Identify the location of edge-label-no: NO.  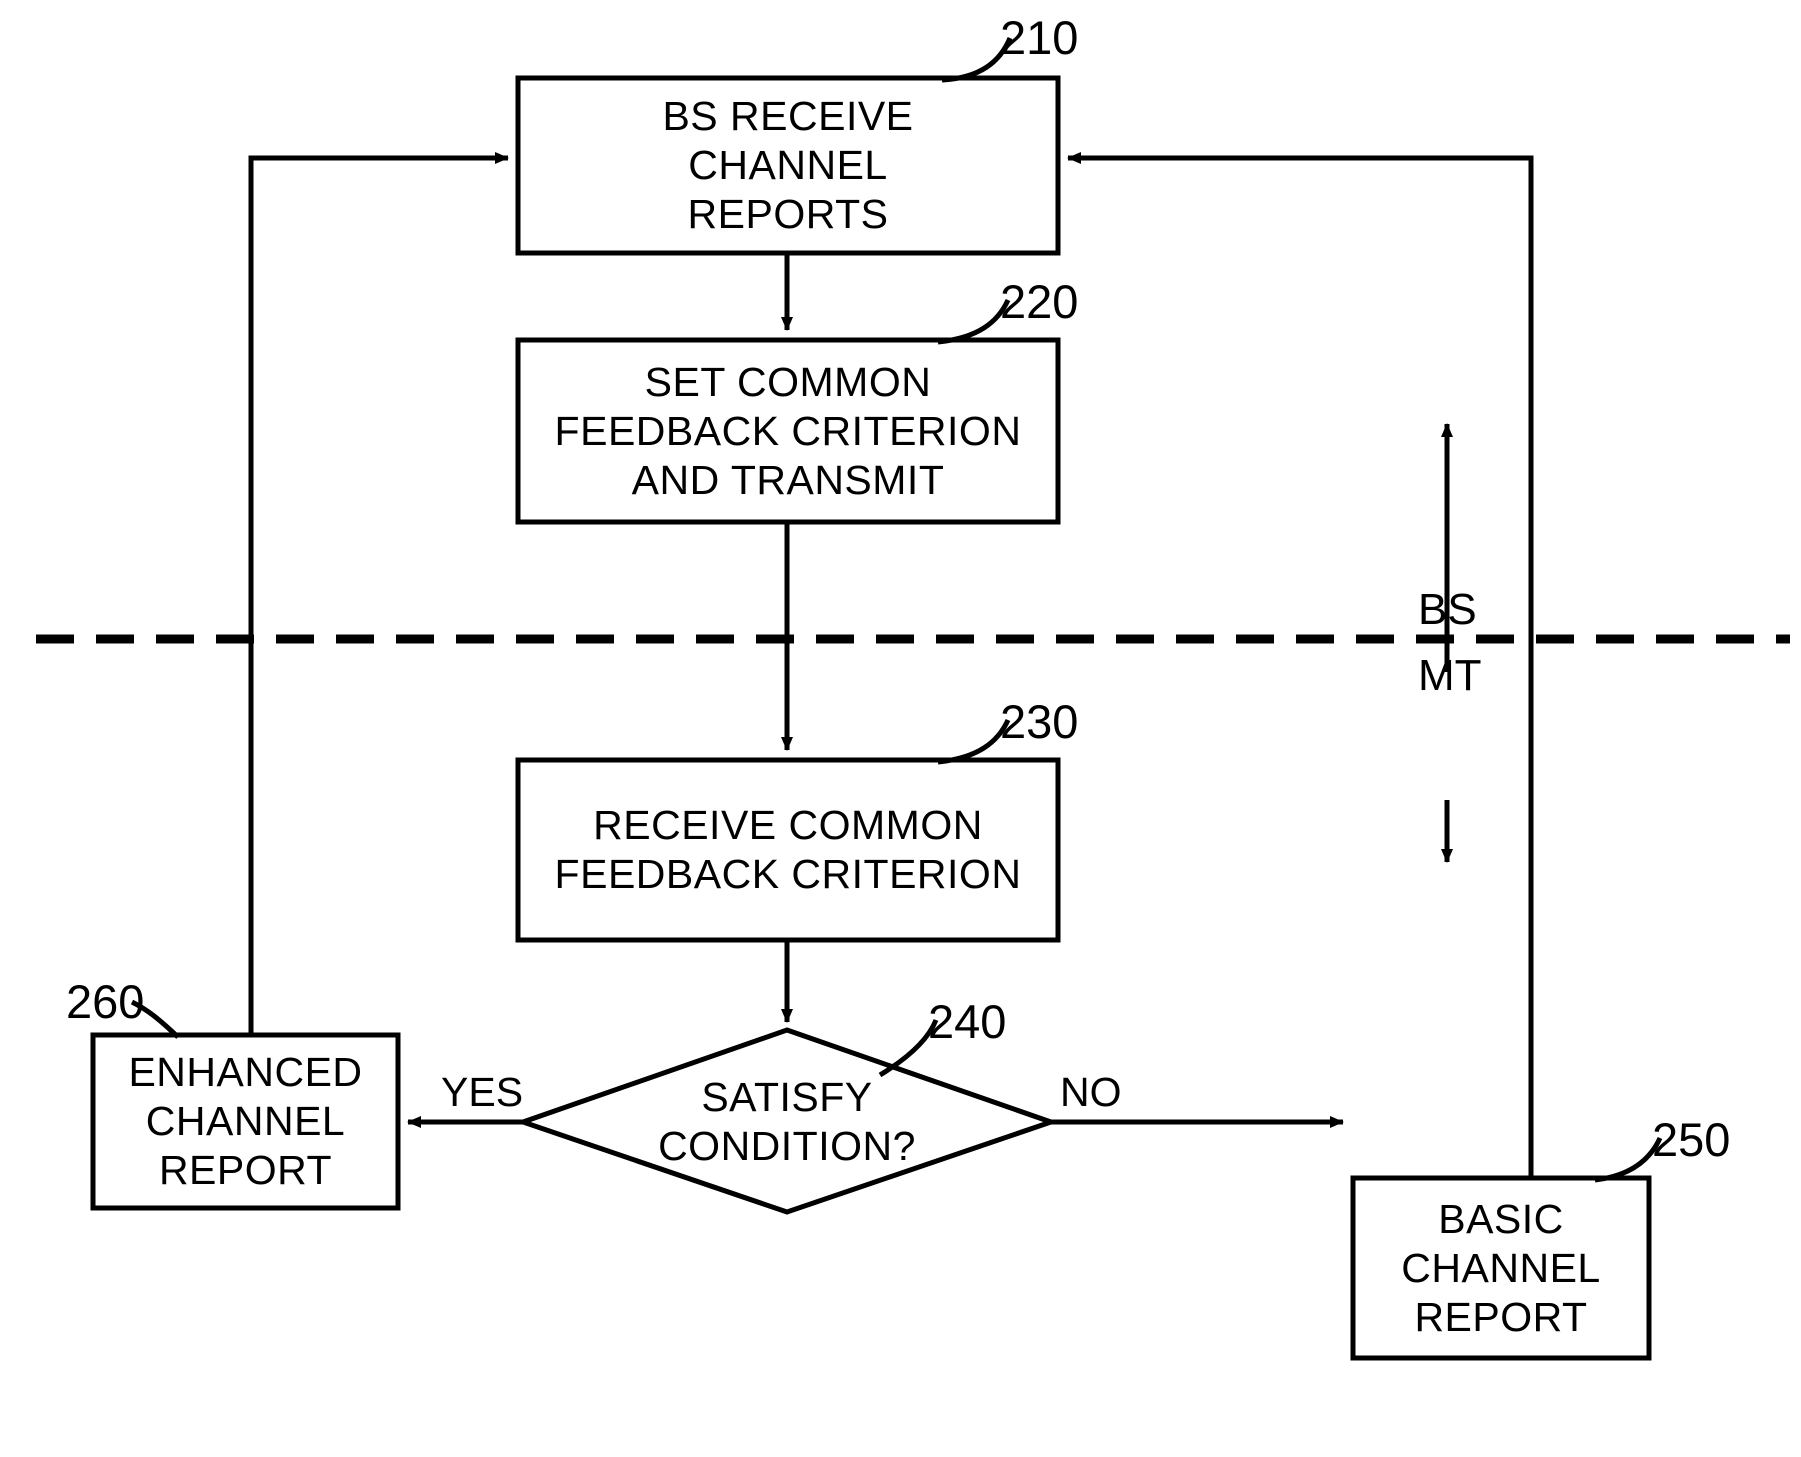
(1091, 1092).